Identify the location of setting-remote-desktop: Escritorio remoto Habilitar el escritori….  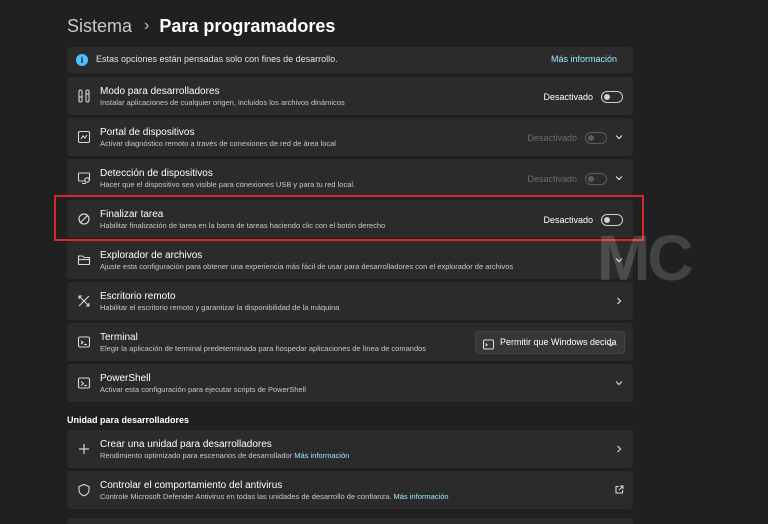
(350, 301).